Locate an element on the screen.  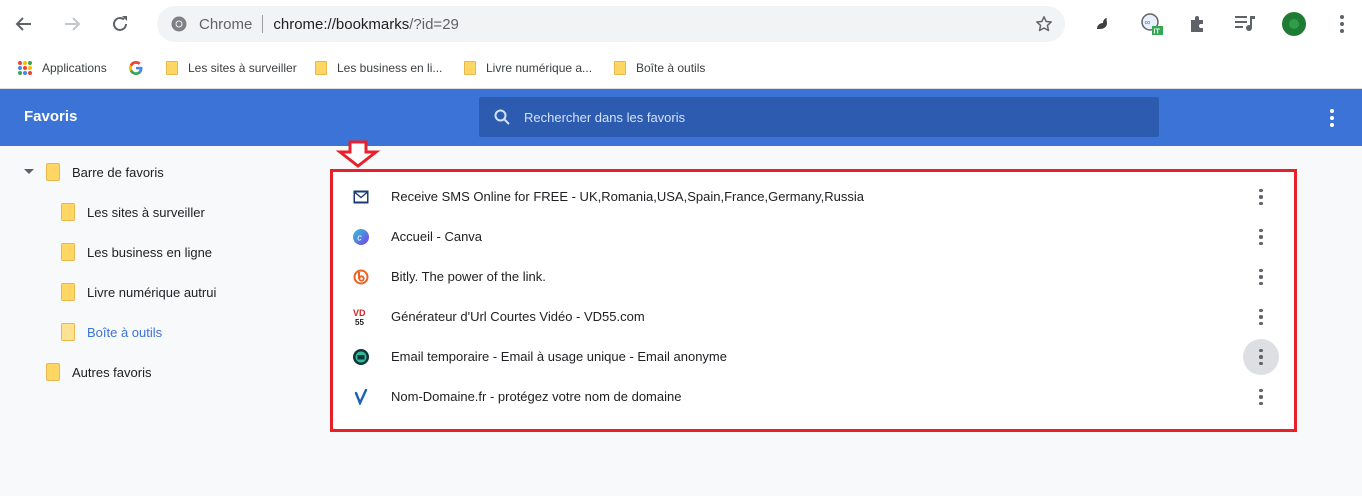
canva-icon: c is located at coordinates (361, 237).